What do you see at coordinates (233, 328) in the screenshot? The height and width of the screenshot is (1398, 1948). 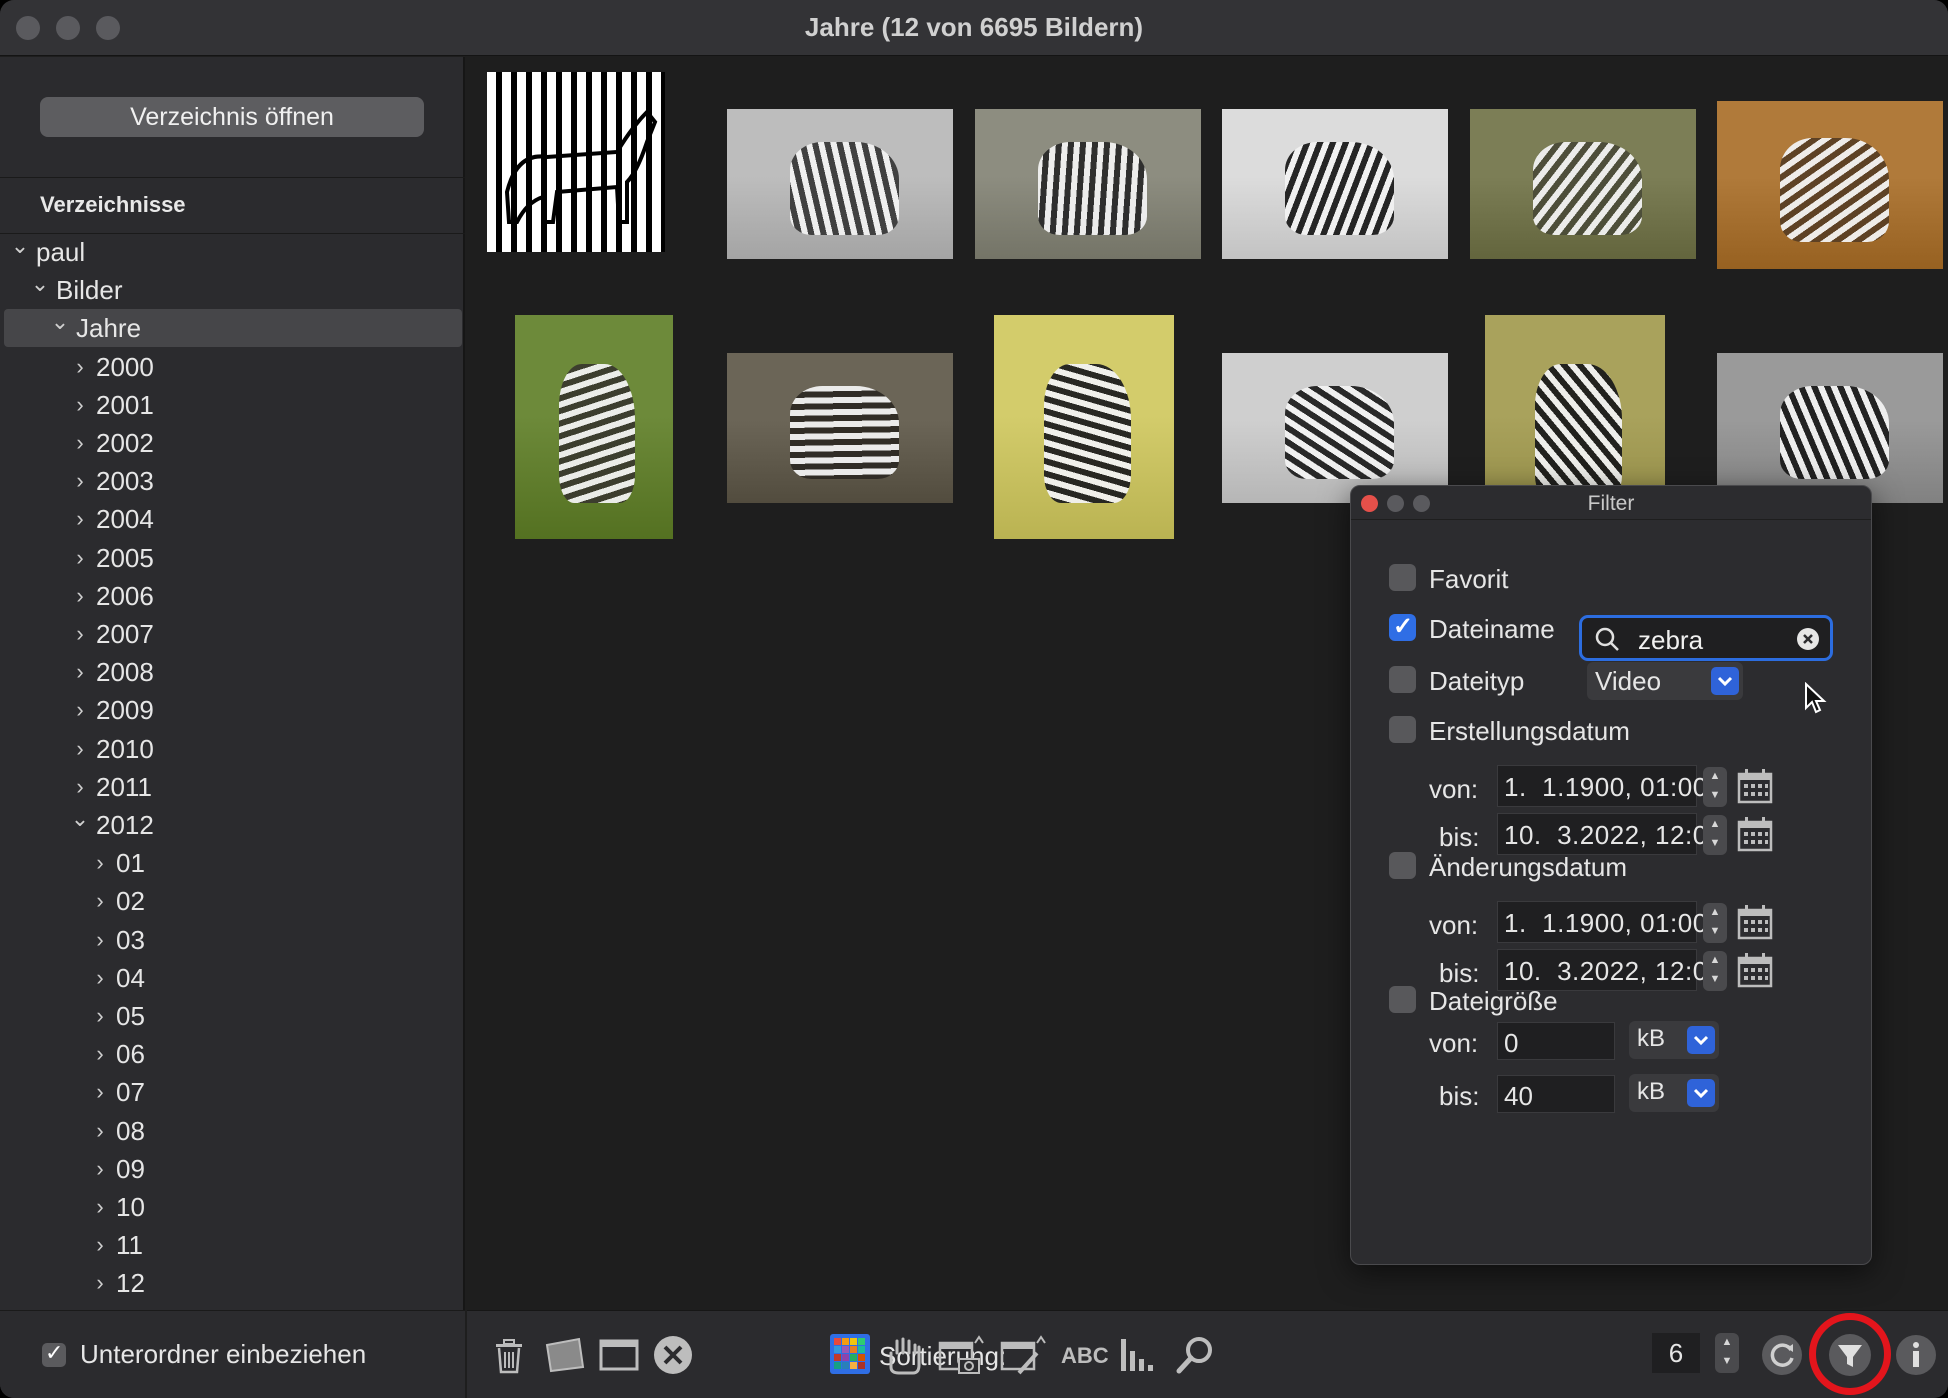 I see `tree-item-jahre: ⌄ Jahre` at bounding box center [233, 328].